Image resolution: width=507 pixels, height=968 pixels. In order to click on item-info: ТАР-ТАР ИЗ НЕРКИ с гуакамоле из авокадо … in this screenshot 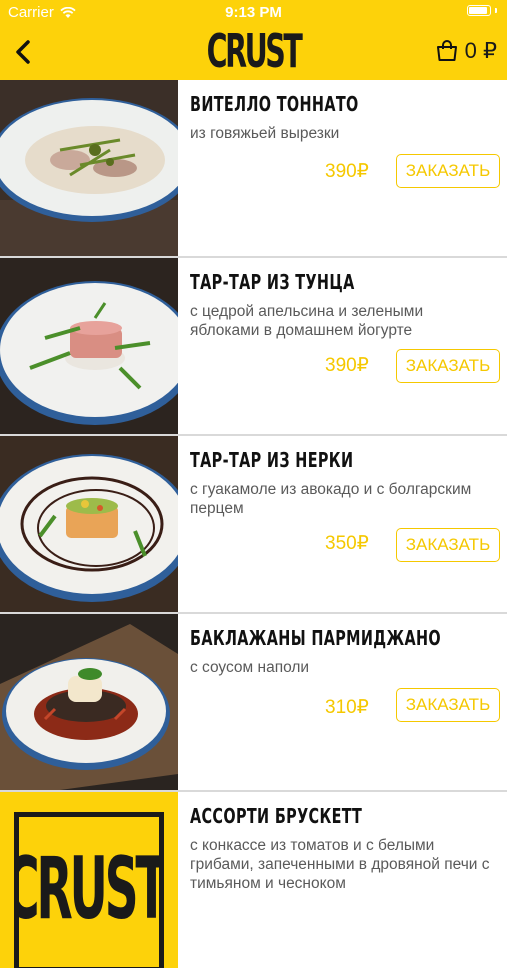, I will do `click(348, 524)`.